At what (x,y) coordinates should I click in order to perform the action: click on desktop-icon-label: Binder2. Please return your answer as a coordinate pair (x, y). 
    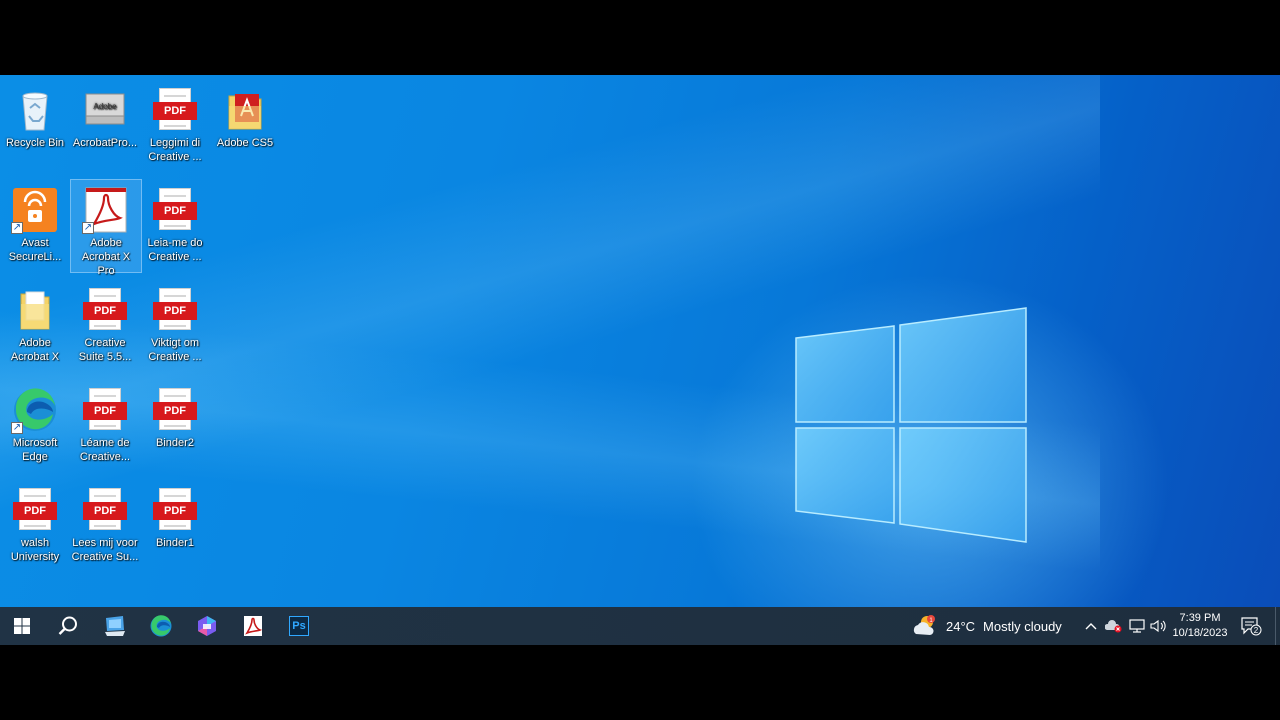
    Looking at the image, I should click on (175, 443).